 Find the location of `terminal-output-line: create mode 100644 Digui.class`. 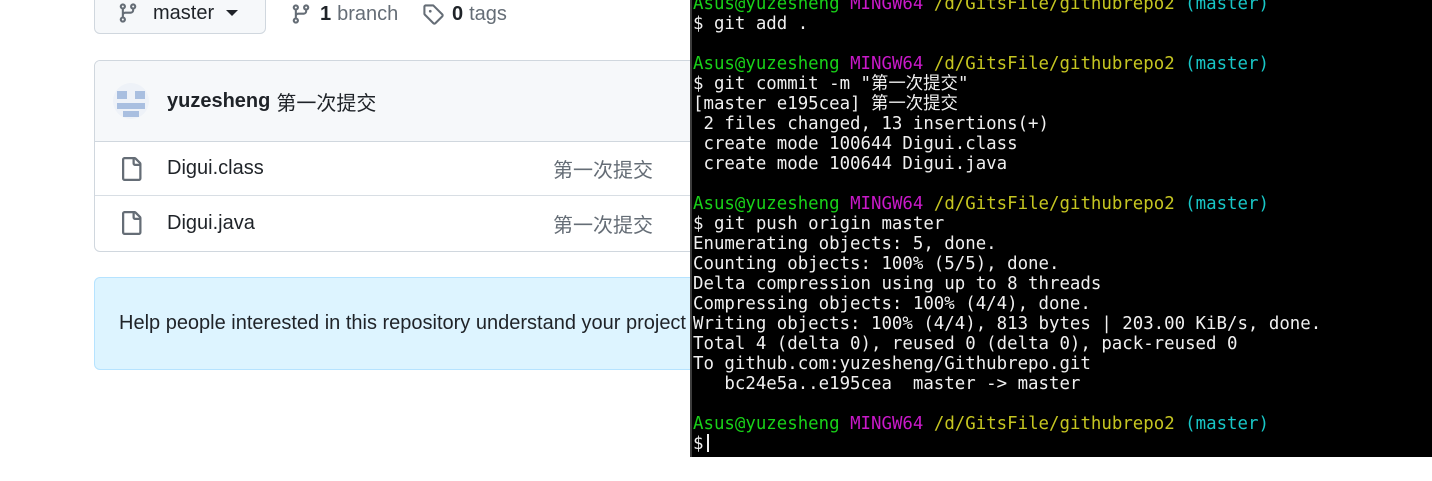

terminal-output-line: create mode 100644 Digui.class is located at coordinates (855, 144).